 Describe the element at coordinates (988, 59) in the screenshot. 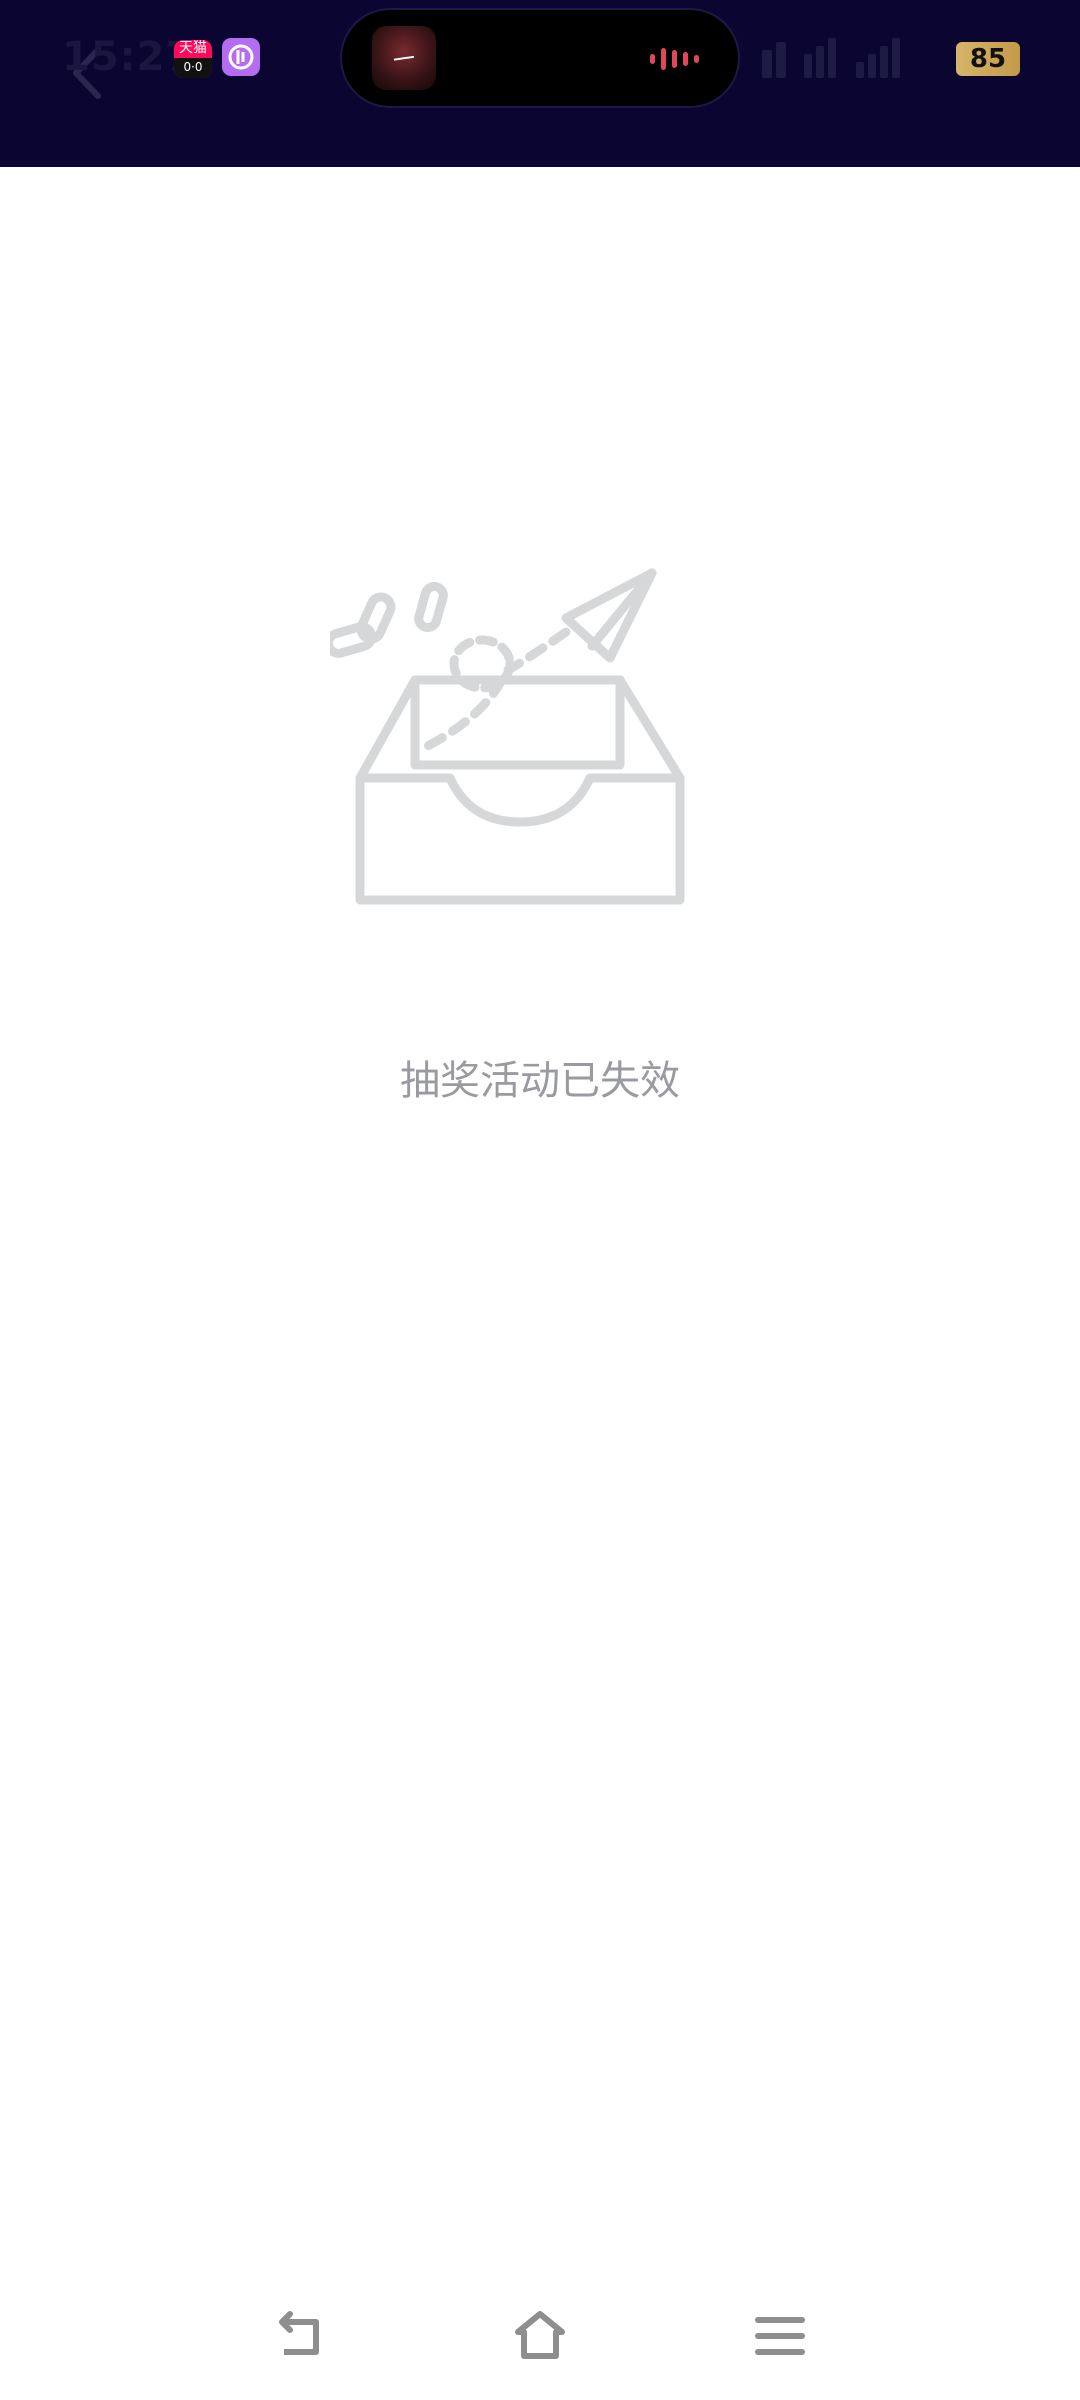

I see `battery-indicator: 85` at that location.